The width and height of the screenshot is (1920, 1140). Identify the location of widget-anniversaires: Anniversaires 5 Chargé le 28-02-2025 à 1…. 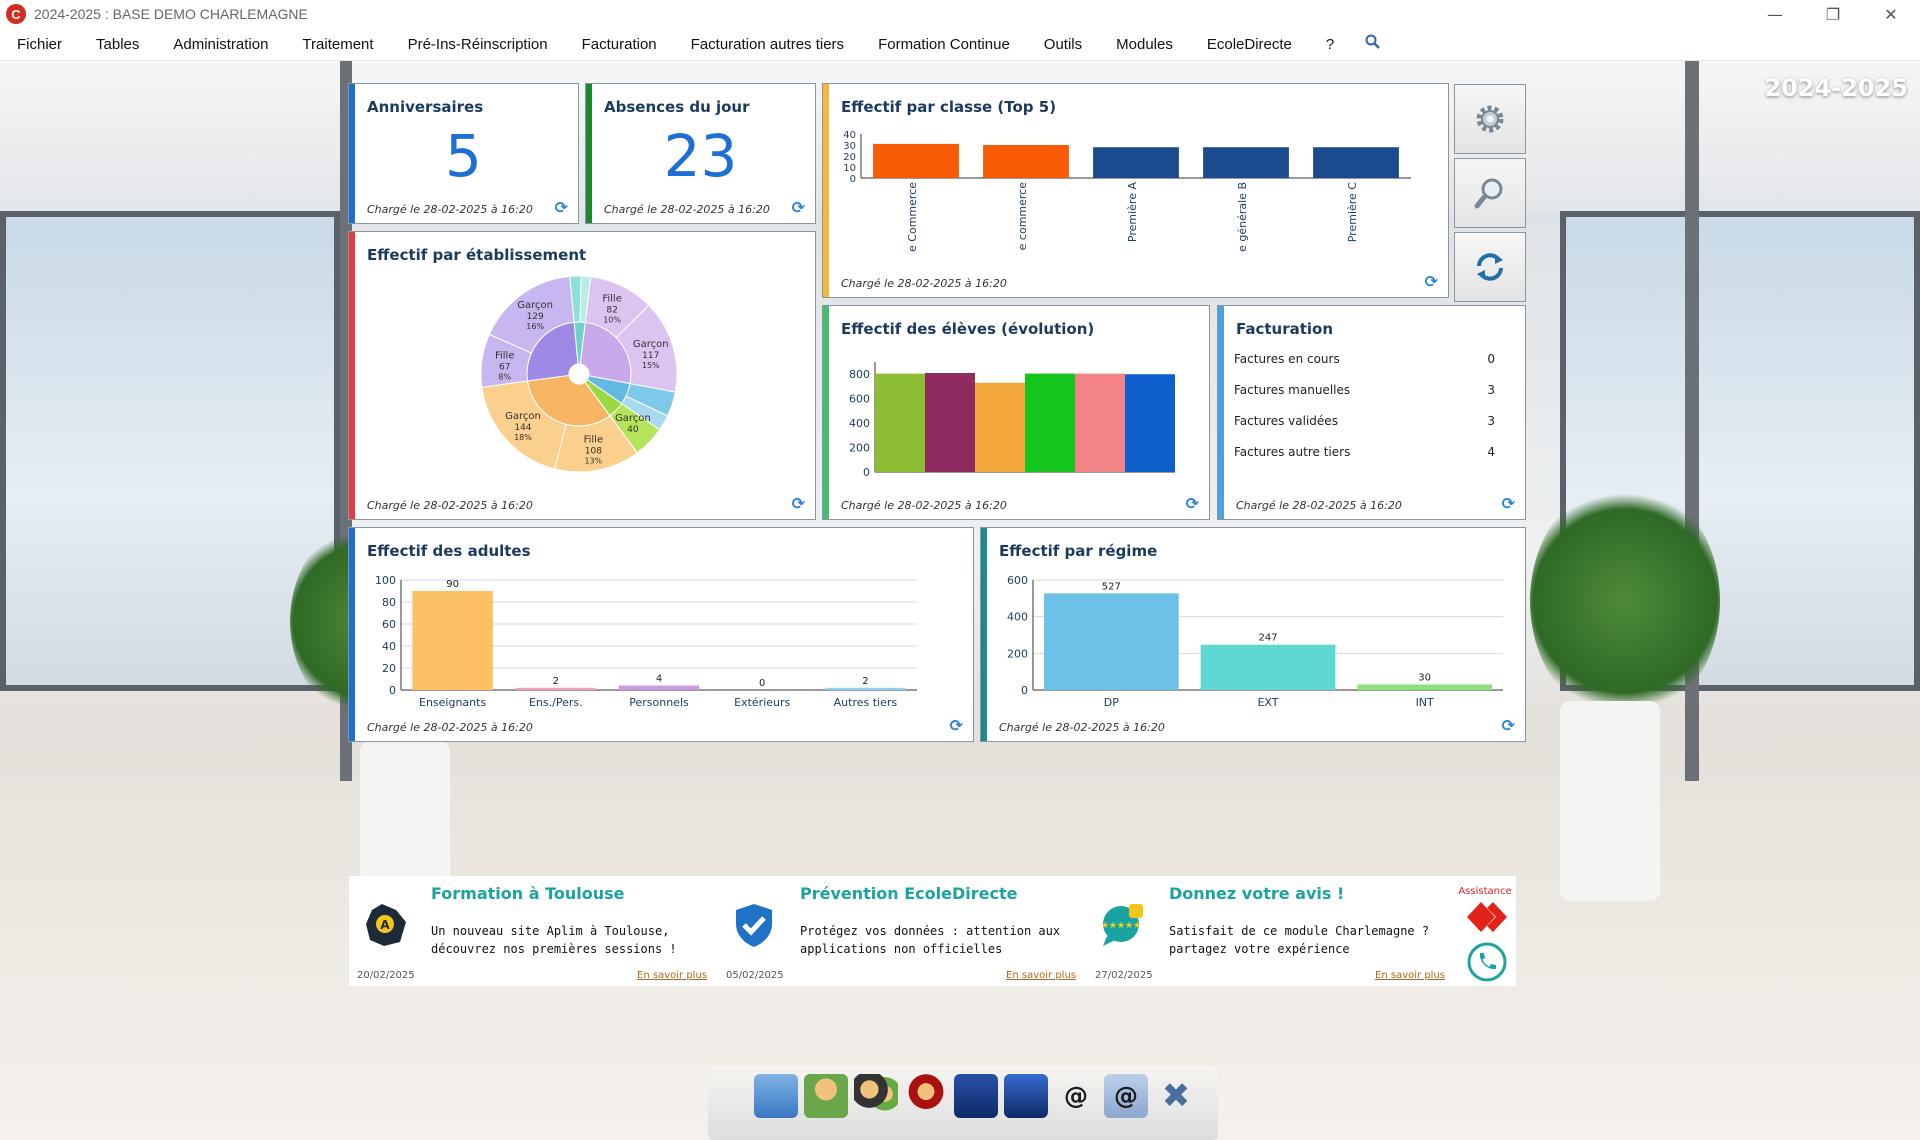
(463, 153).